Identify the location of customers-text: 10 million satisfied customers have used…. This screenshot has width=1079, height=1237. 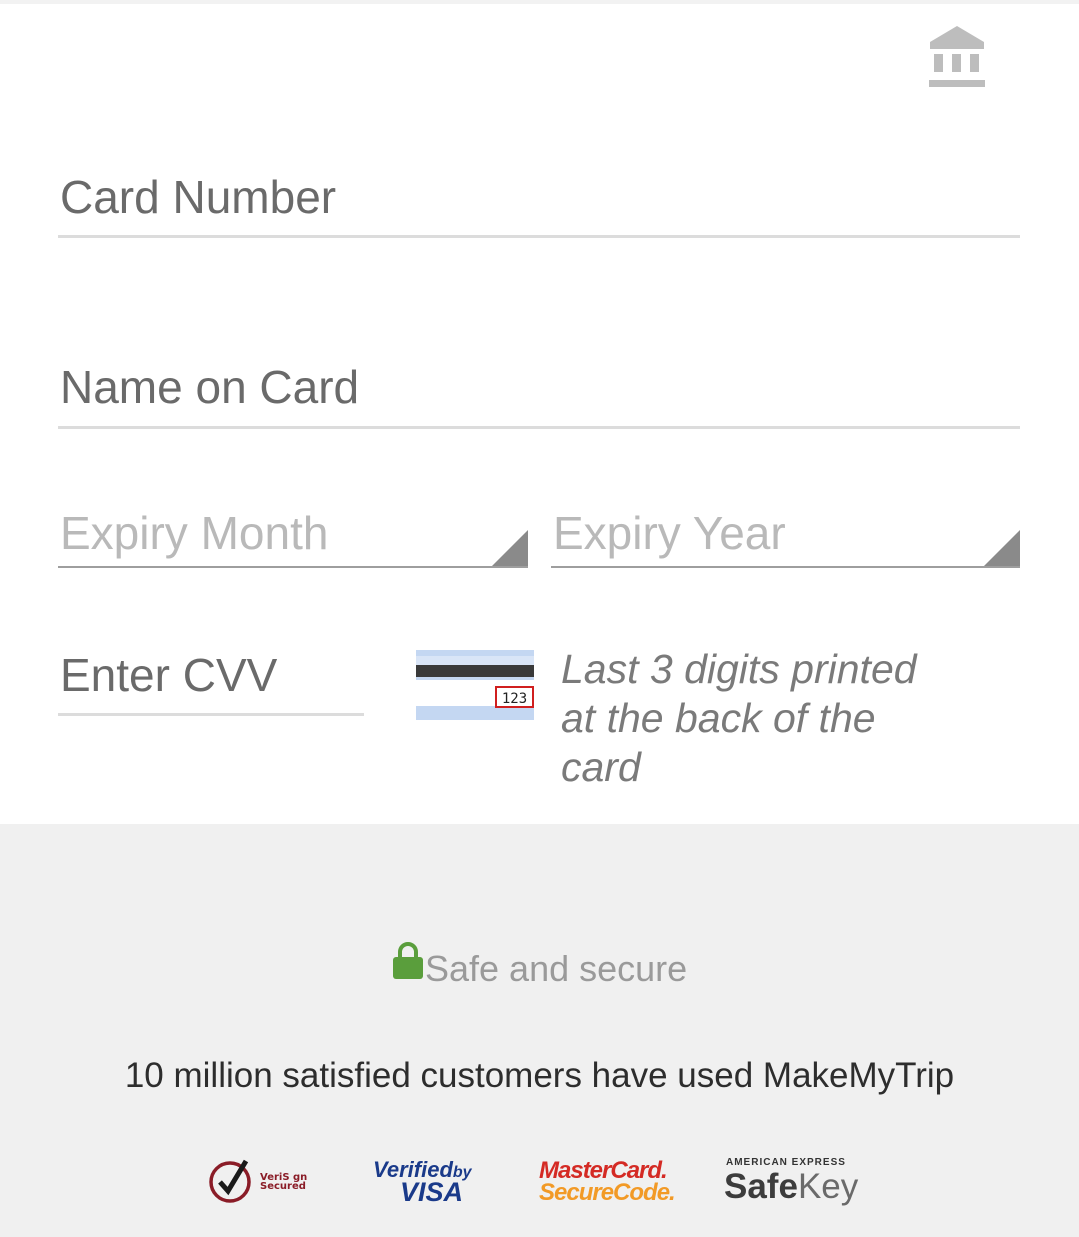
(539, 1075).